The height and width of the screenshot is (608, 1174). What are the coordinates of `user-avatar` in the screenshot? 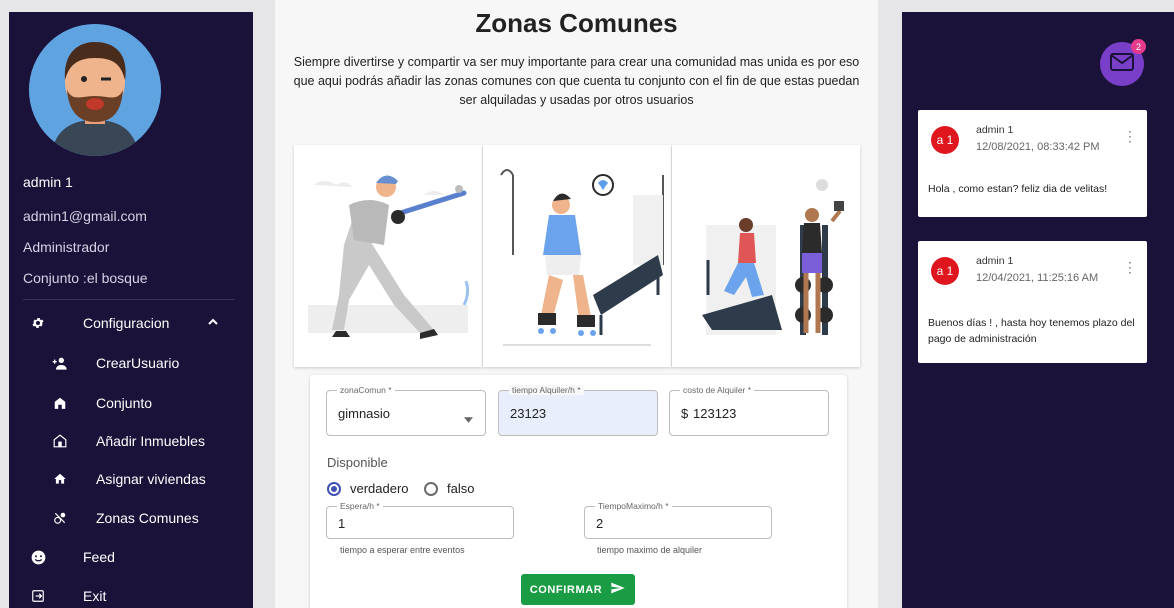 It's located at (95, 90).